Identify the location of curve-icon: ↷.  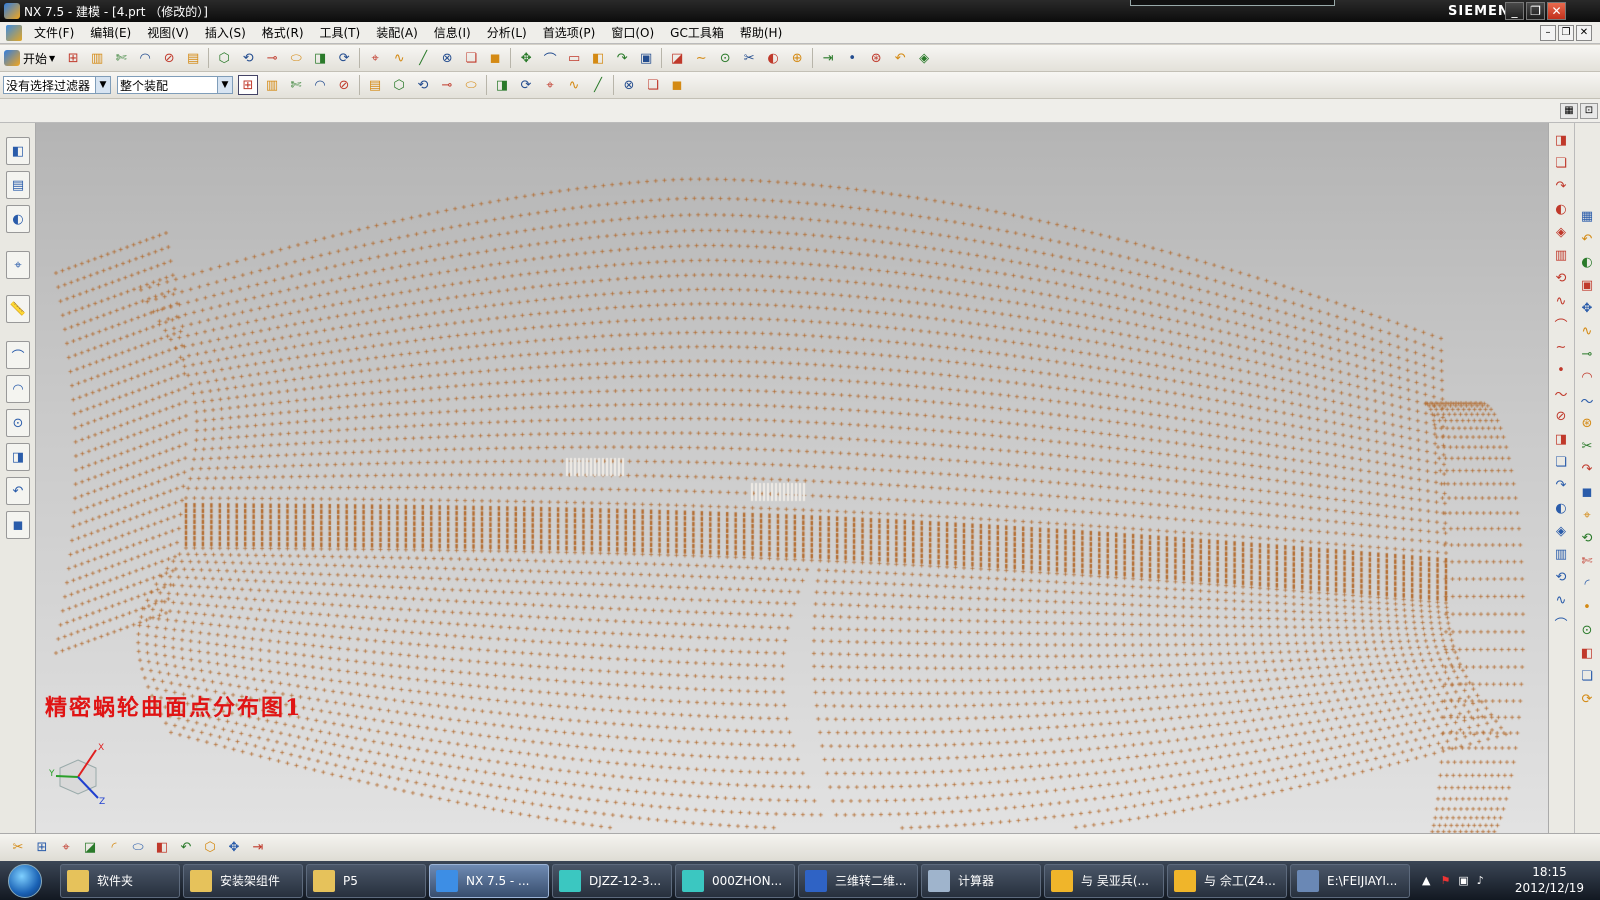
(622, 58).